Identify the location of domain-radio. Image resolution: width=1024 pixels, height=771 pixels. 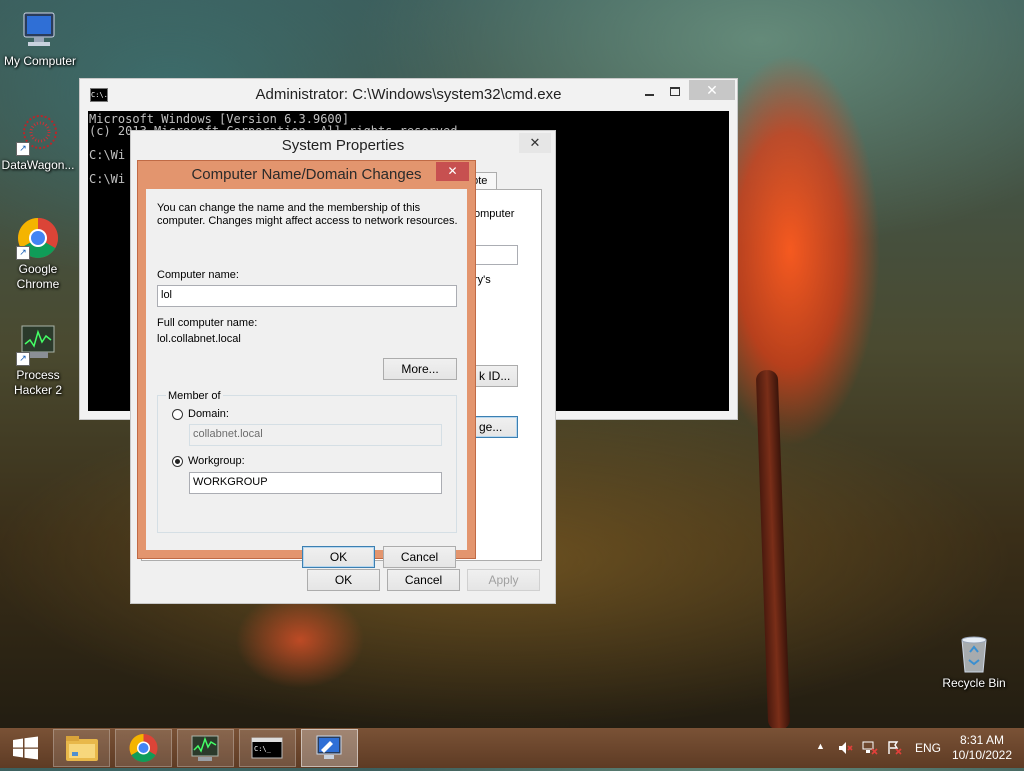
(177, 414).